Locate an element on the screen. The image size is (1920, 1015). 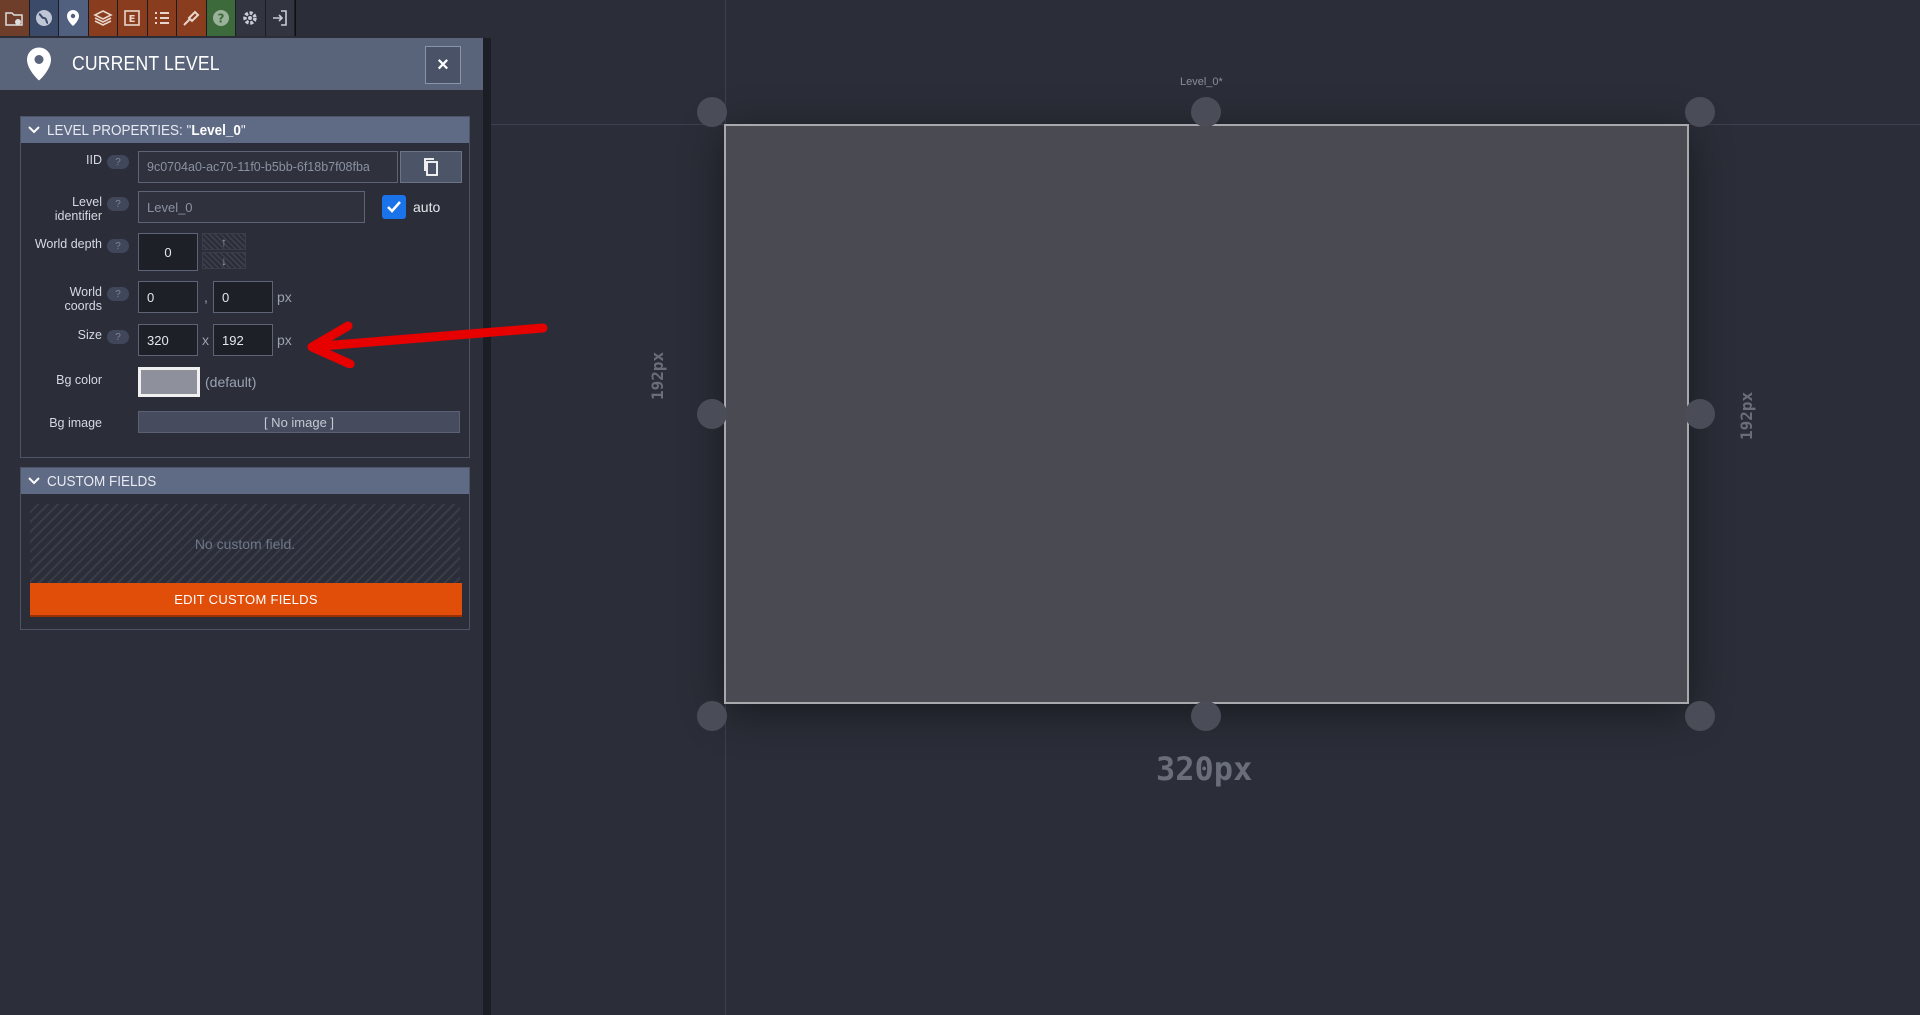
enums-button is located at coordinates (162, 18).